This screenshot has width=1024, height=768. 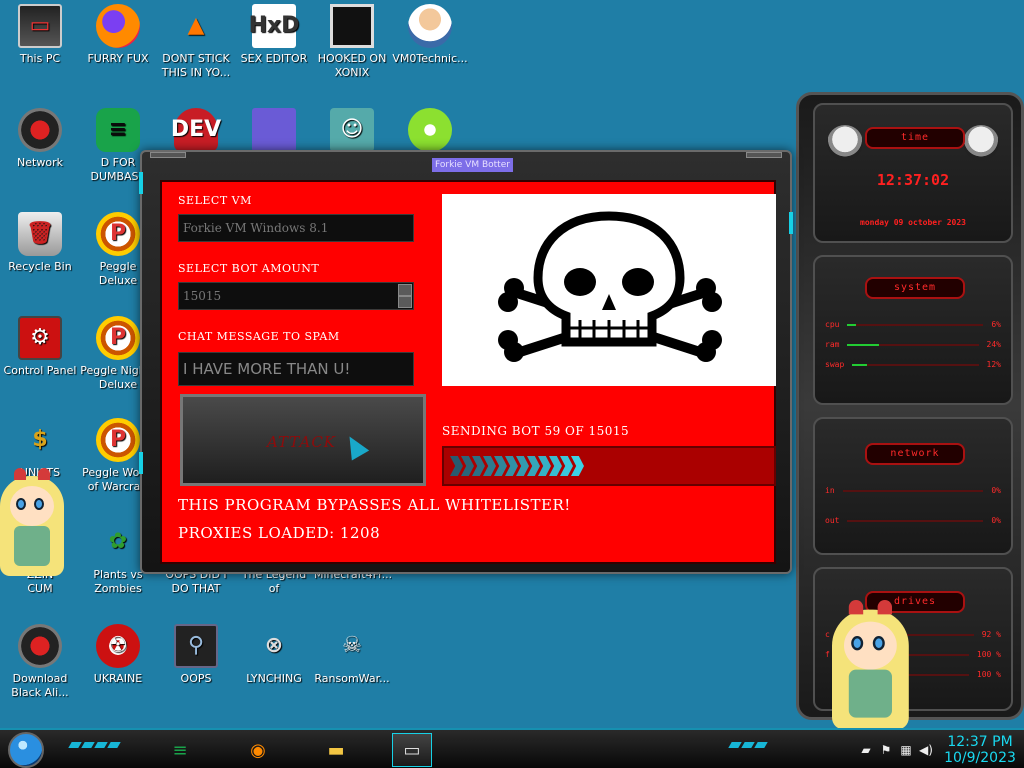 What do you see at coordinates (274, 645) in the screenshot?
I see `noose-icon: ⊗` at bounding box center [274, 645].